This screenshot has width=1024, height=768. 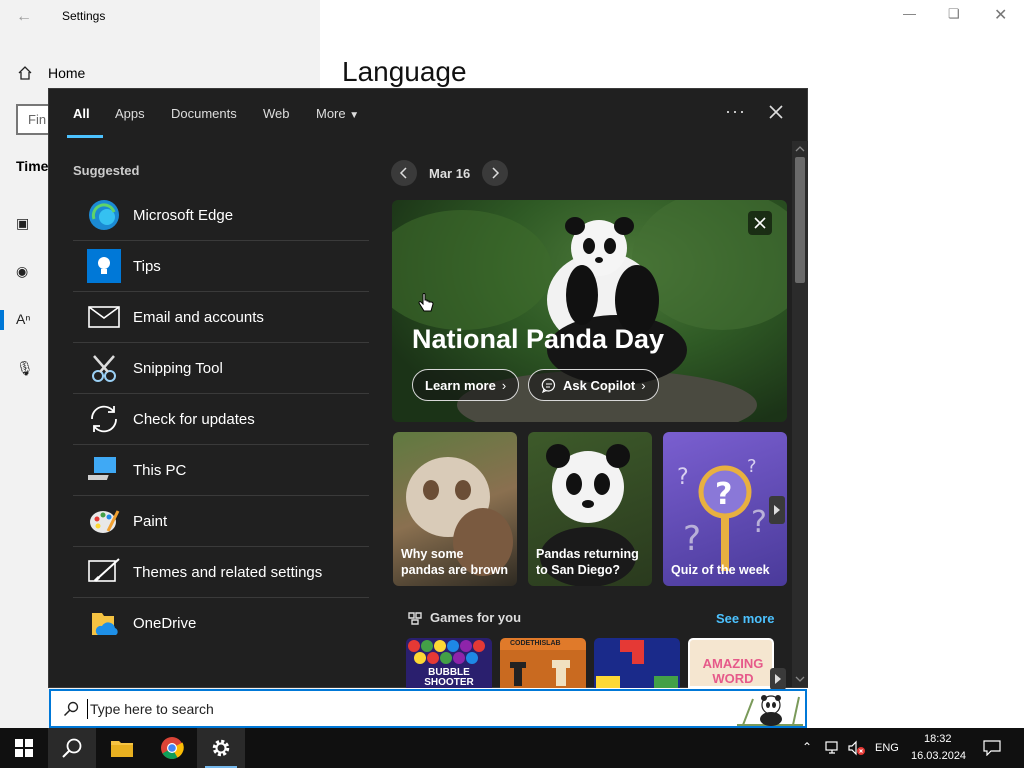 I want to click on scroll-down-icon, so click(x=800, y=679).